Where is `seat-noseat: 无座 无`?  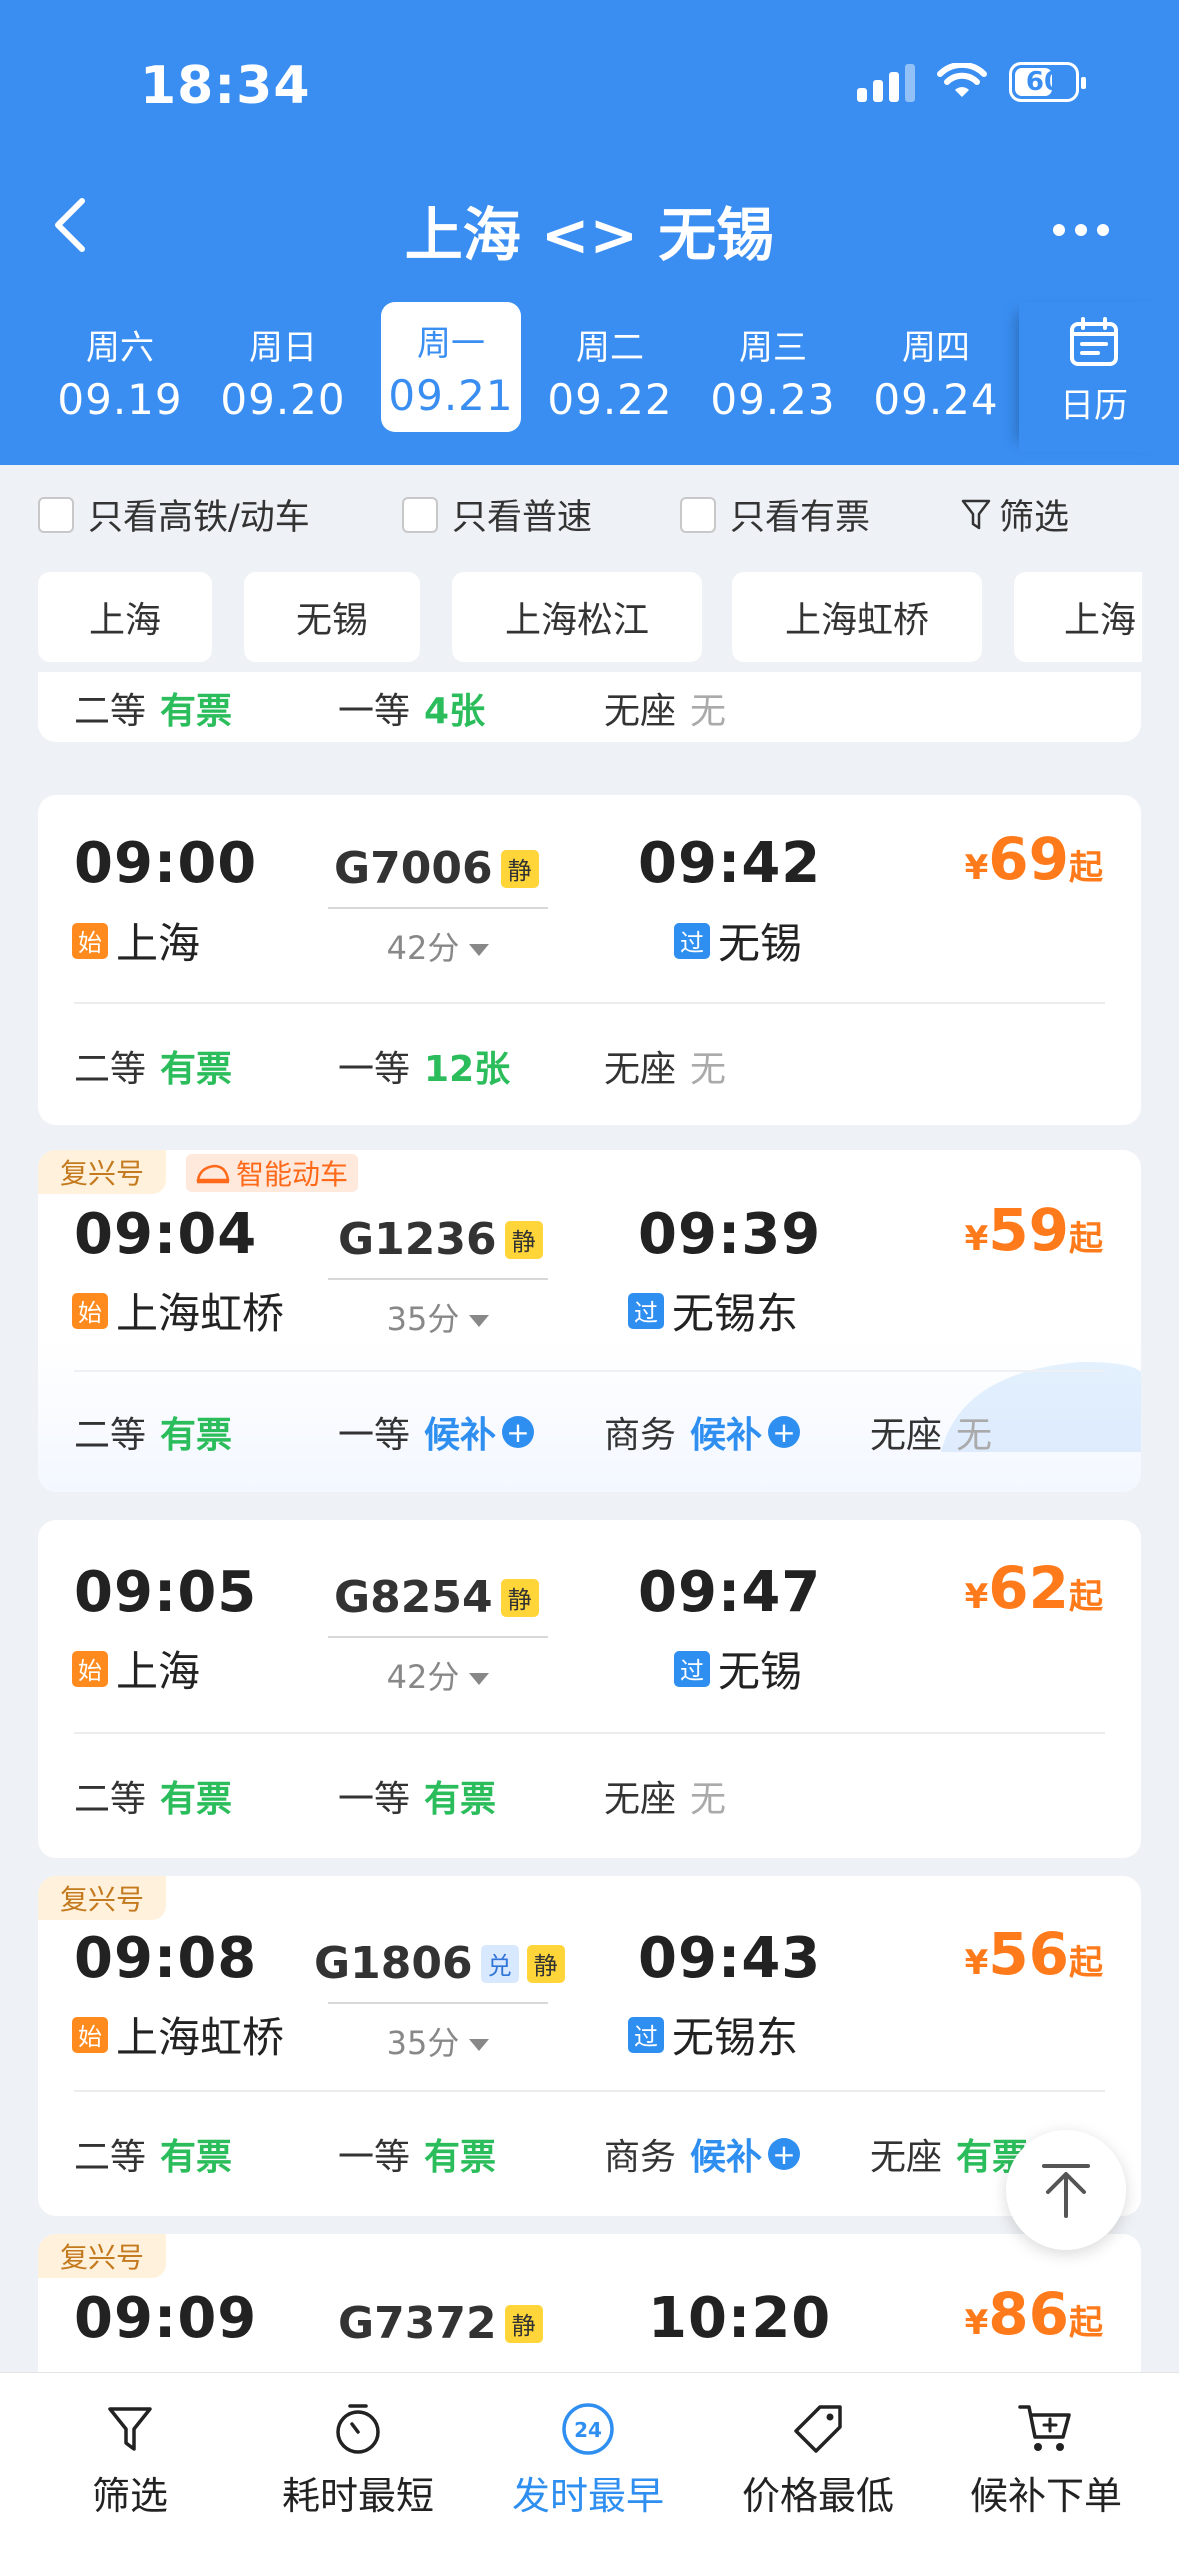 seat-noseat: 无座 无 is located at coordinates (665, 1066).